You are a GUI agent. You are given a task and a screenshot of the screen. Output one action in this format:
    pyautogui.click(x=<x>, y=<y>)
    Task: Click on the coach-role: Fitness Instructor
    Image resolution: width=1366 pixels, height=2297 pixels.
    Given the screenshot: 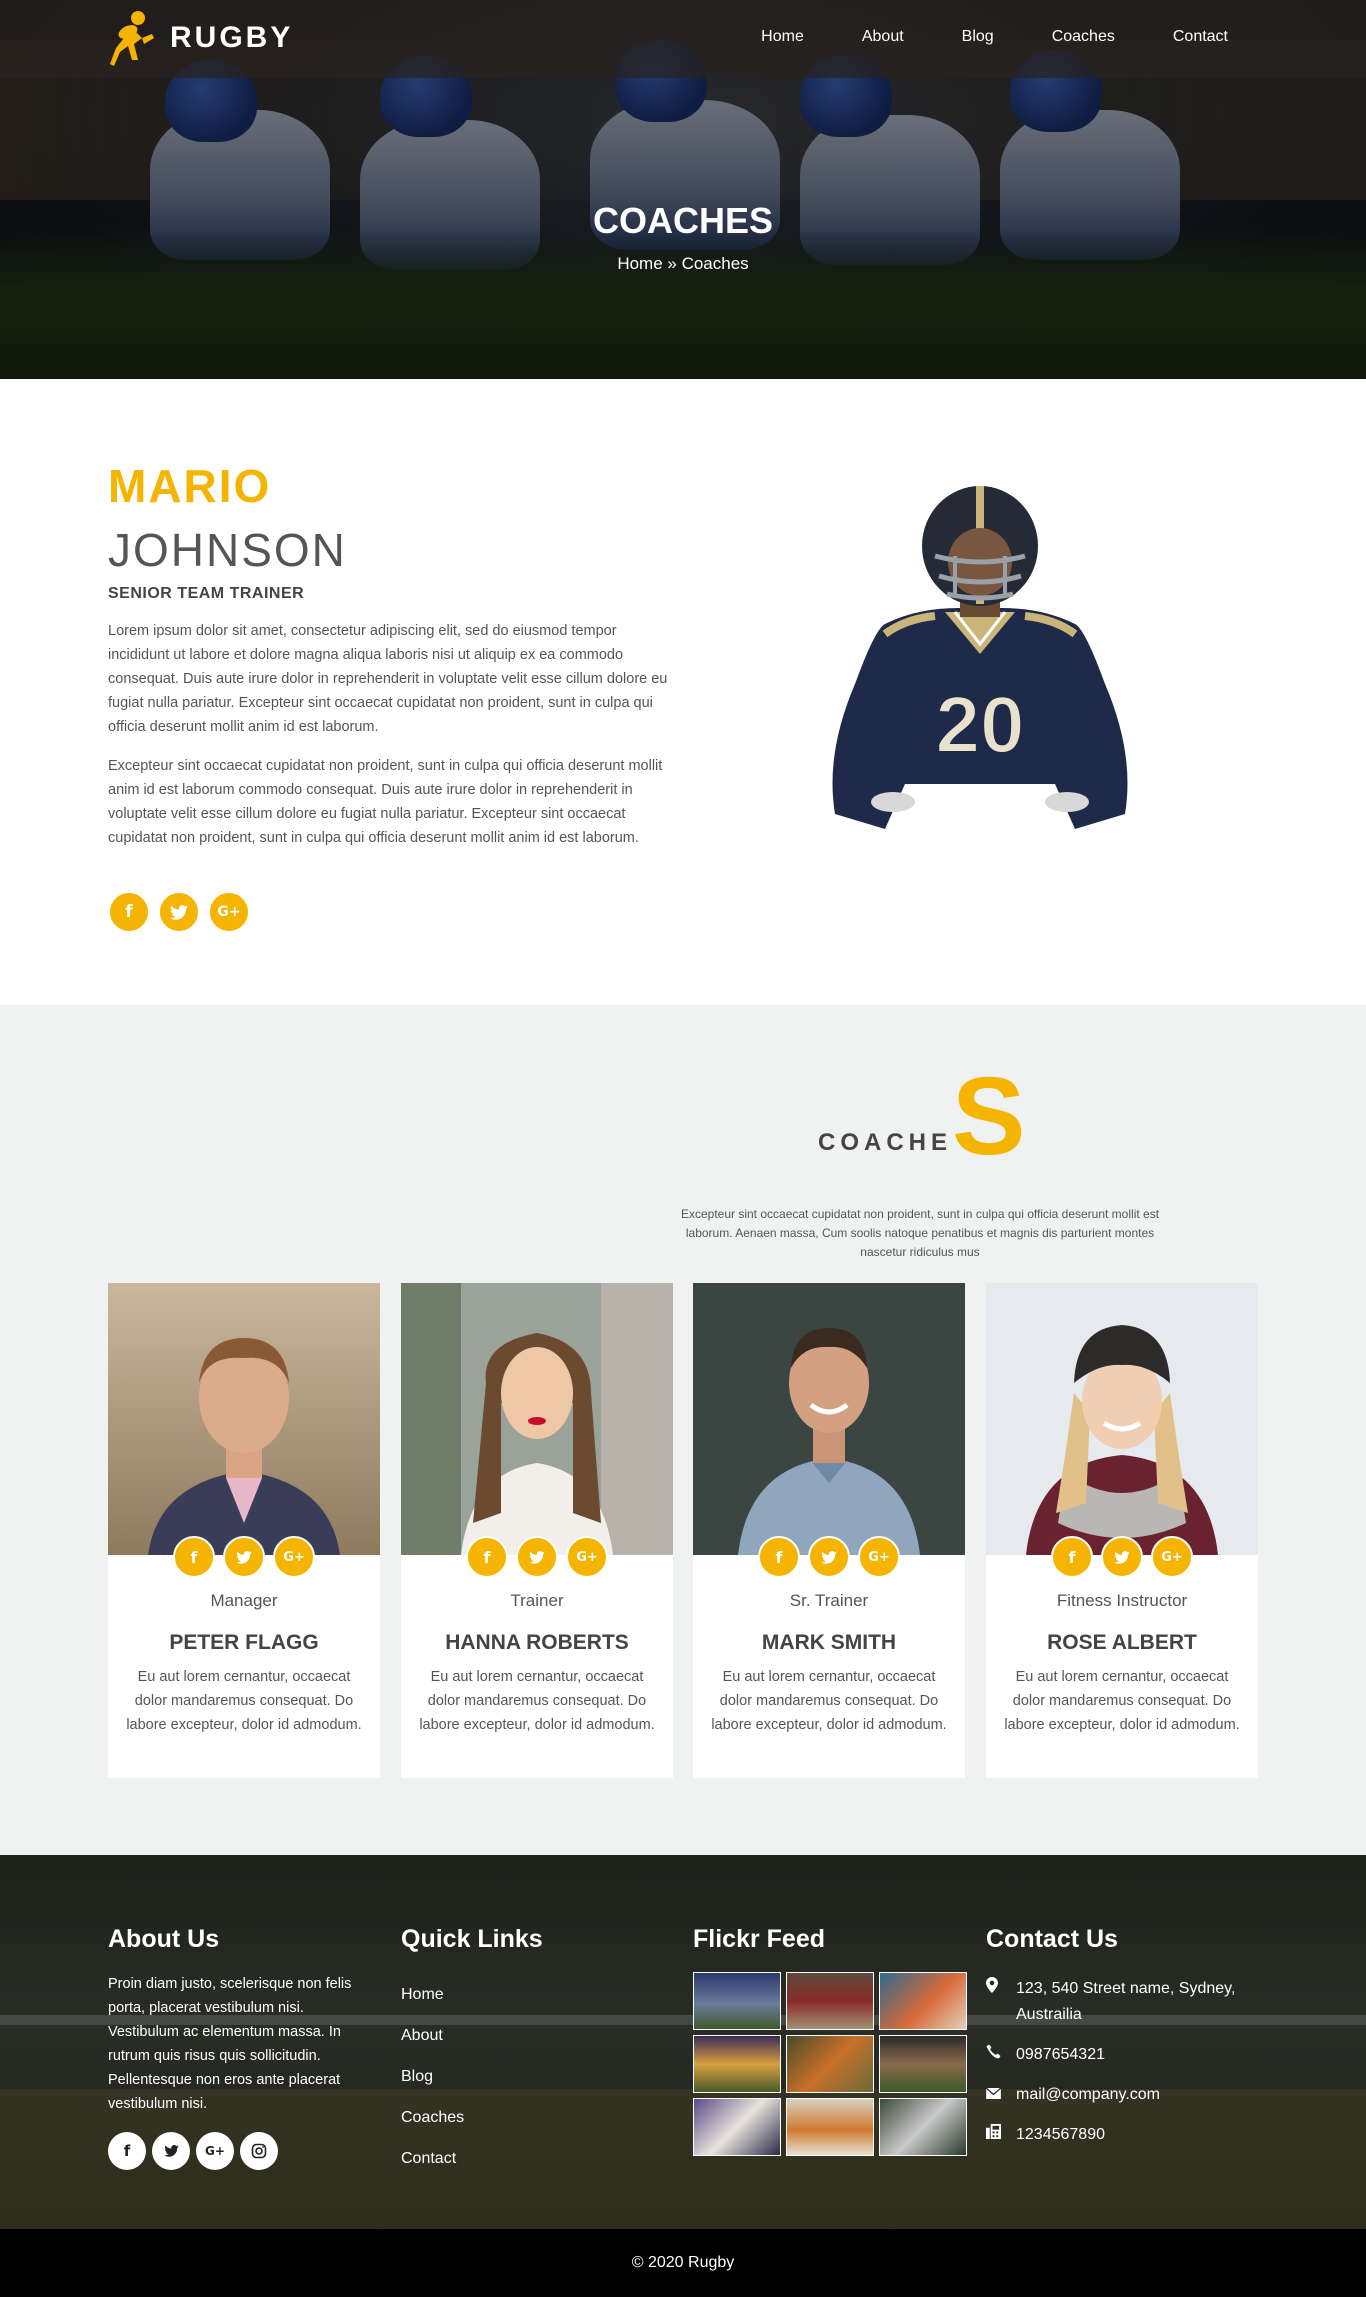 What is the action you would take?
    pyautogui.click(x=1122, y=1600)
    